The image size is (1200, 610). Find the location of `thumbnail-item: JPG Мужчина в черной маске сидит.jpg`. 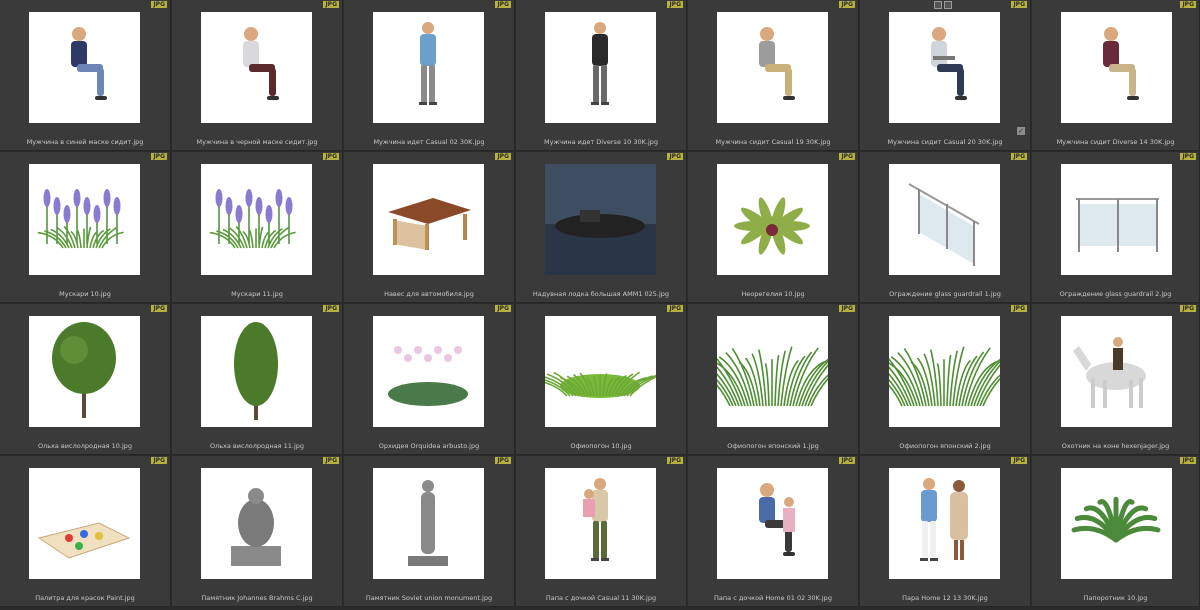

thumbnail-item: JPG Мужчина в черной маске сидит.jpg is located at coordinates (257, 75).